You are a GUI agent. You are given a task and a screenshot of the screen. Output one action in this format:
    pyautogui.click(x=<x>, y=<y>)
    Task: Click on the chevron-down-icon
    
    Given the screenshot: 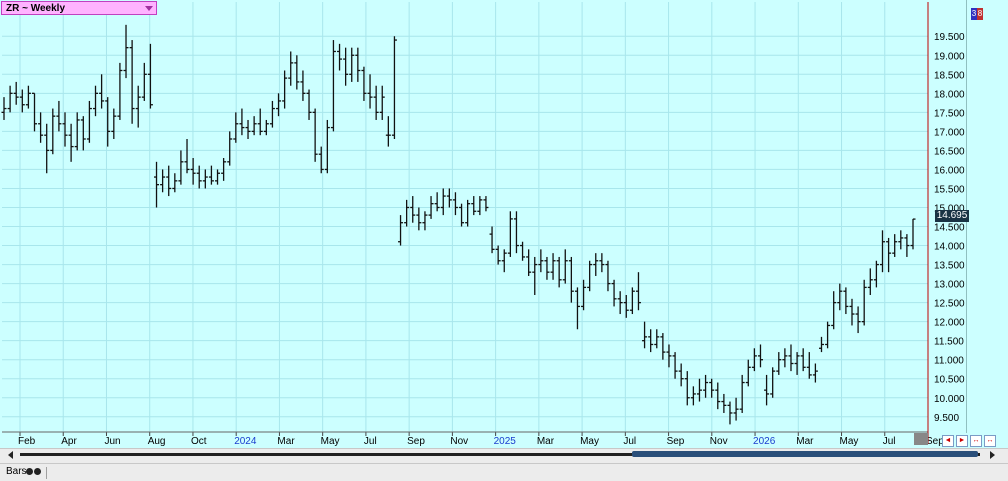 What is the action you would take?
    pyautogui.click(x=149, y=8)
    